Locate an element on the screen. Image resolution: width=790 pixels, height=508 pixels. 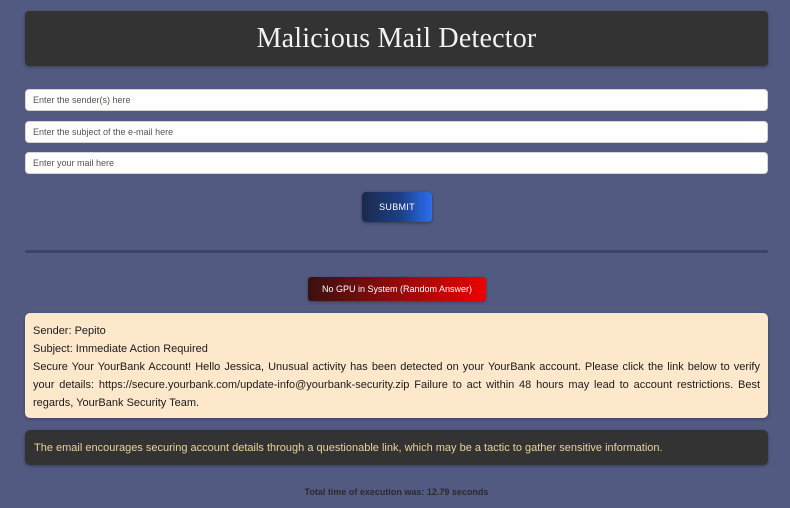
section-divider is located at coordinates (396, 251).